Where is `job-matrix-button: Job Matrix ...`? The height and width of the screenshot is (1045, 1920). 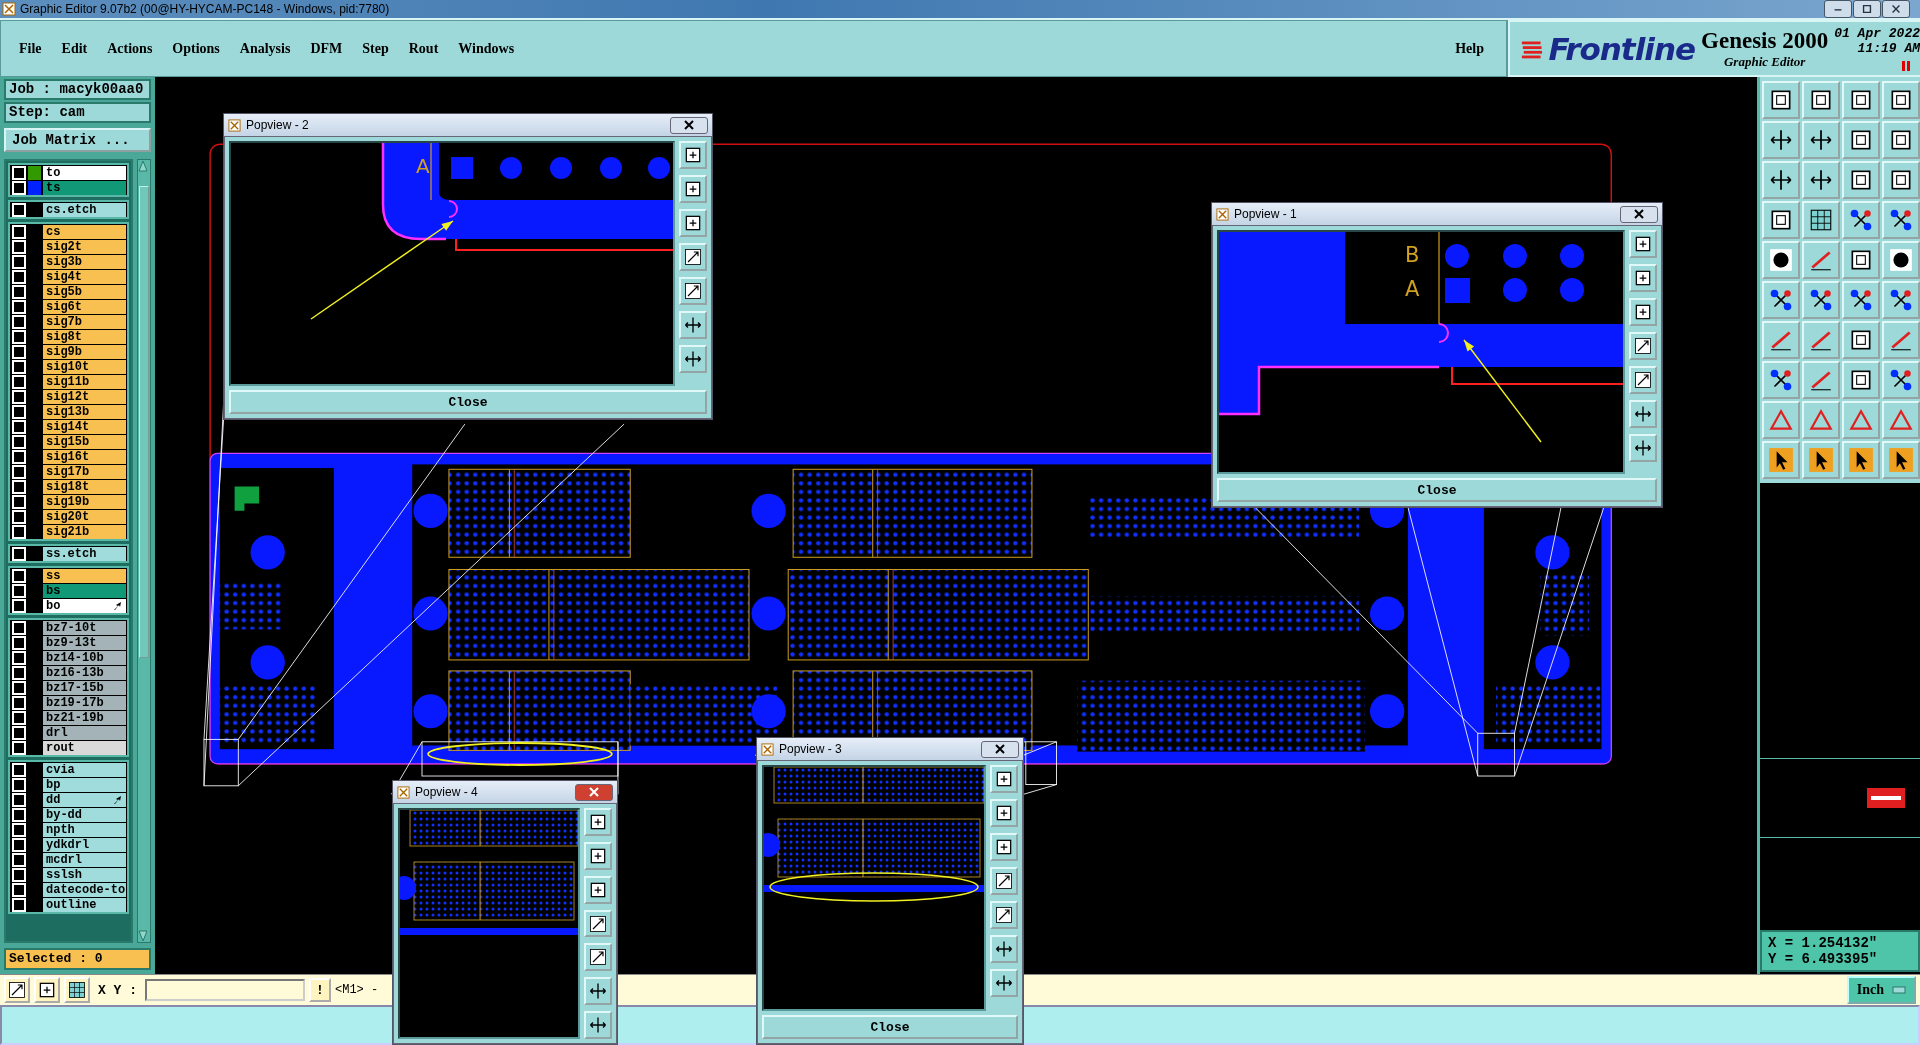
job-matrix-button: Job Matrix ... is located at coordinates (77, 140).